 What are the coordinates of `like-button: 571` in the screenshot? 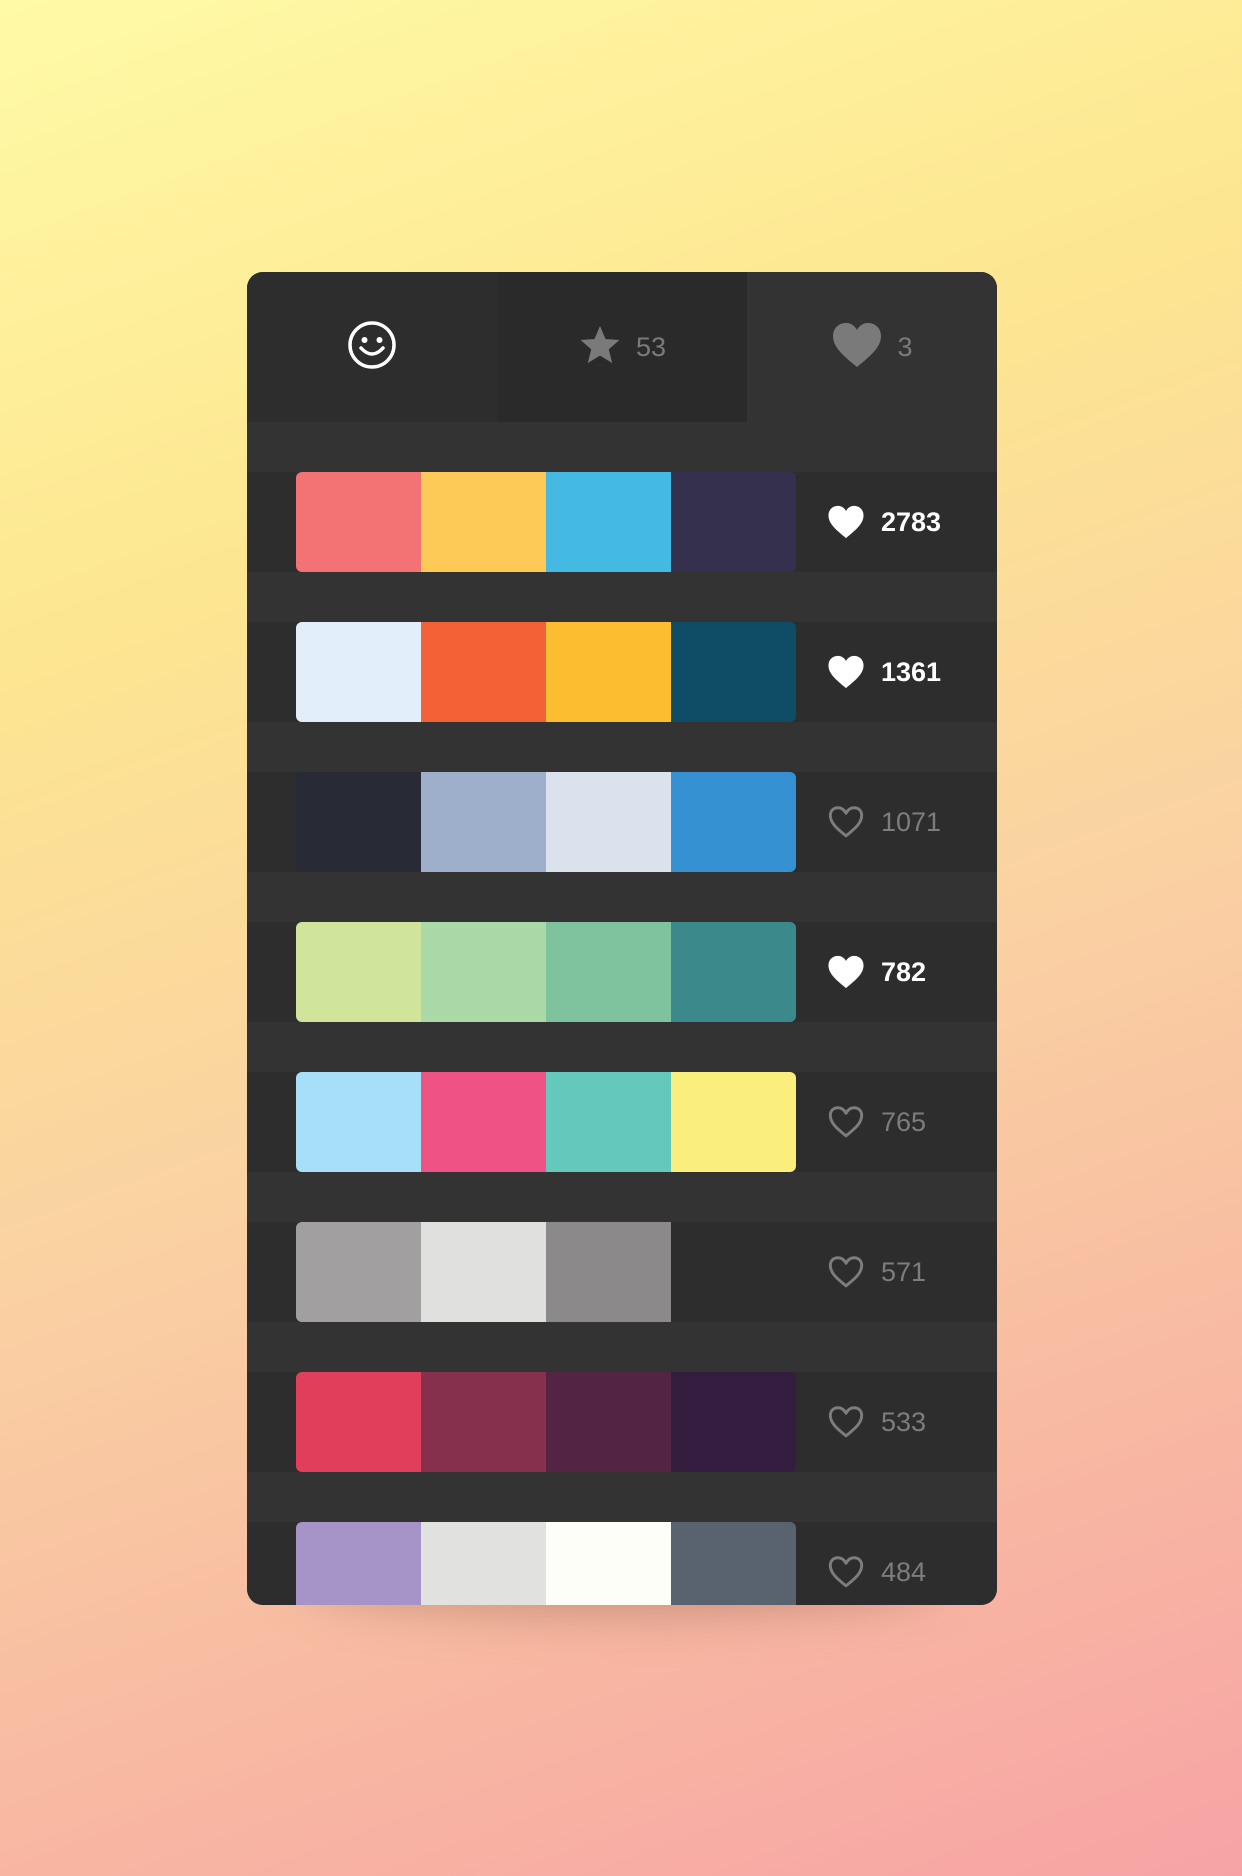 It's located at (912, 1272).